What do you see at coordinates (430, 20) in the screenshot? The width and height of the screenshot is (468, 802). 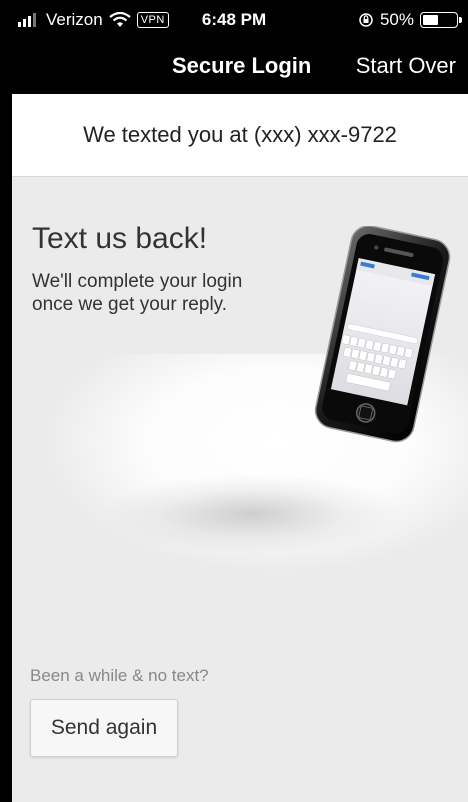 I see `battery-fill` at bounding box center [430, 20].